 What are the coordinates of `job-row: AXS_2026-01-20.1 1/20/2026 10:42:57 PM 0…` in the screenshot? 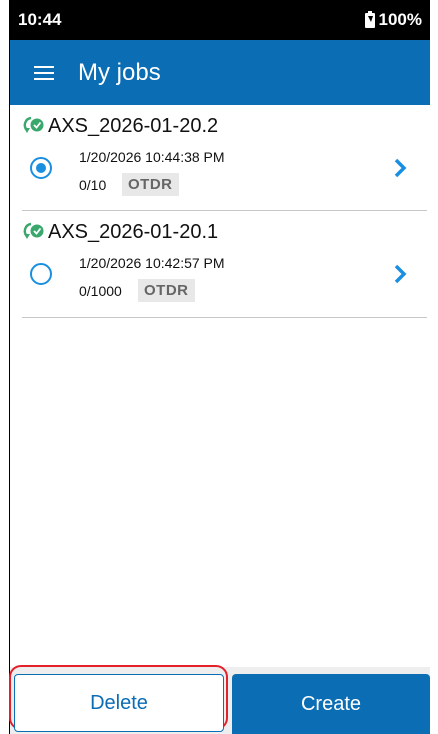 It's located at (224, 264).